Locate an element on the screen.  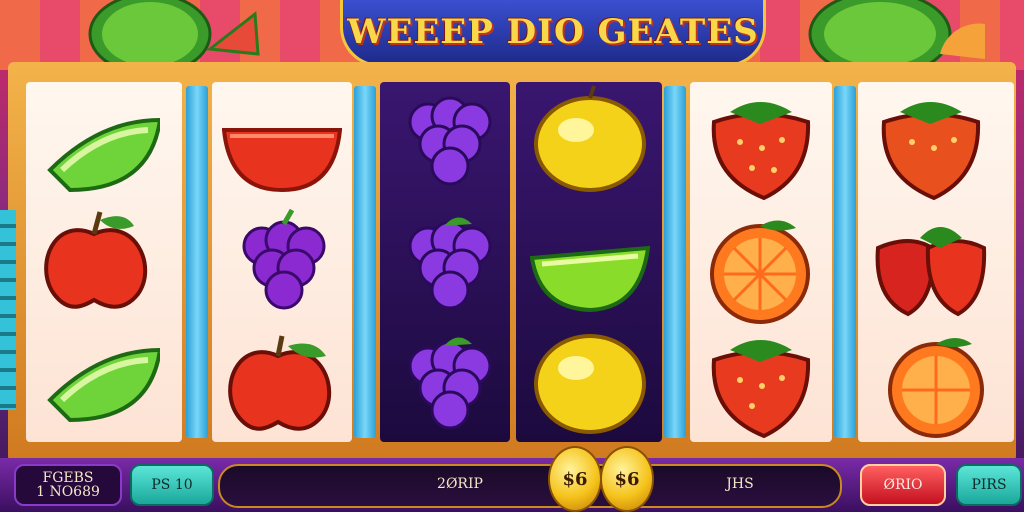
game-title: WEEEP DIO GEATES is located at coordinates (553, 32).